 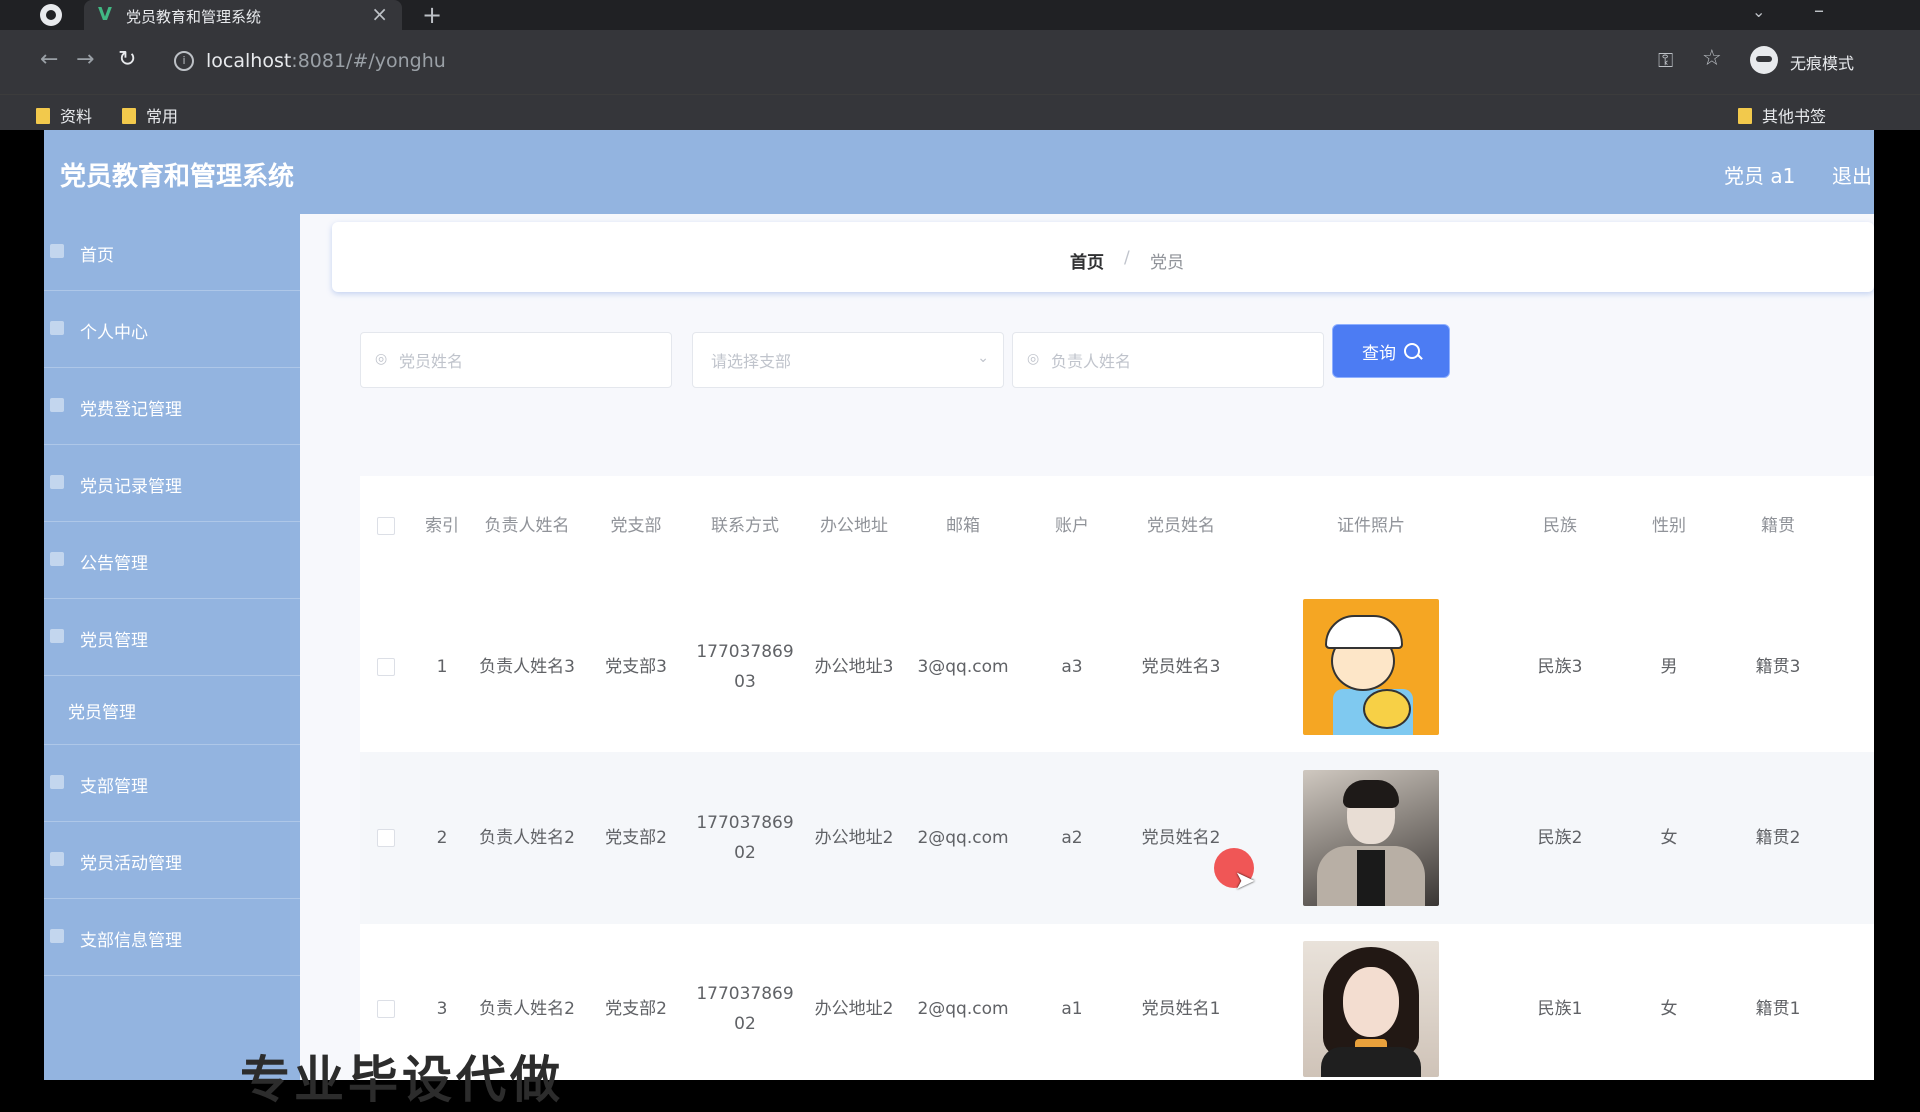 I want to click on browser-logo-icon, so click(x=51, y=15).